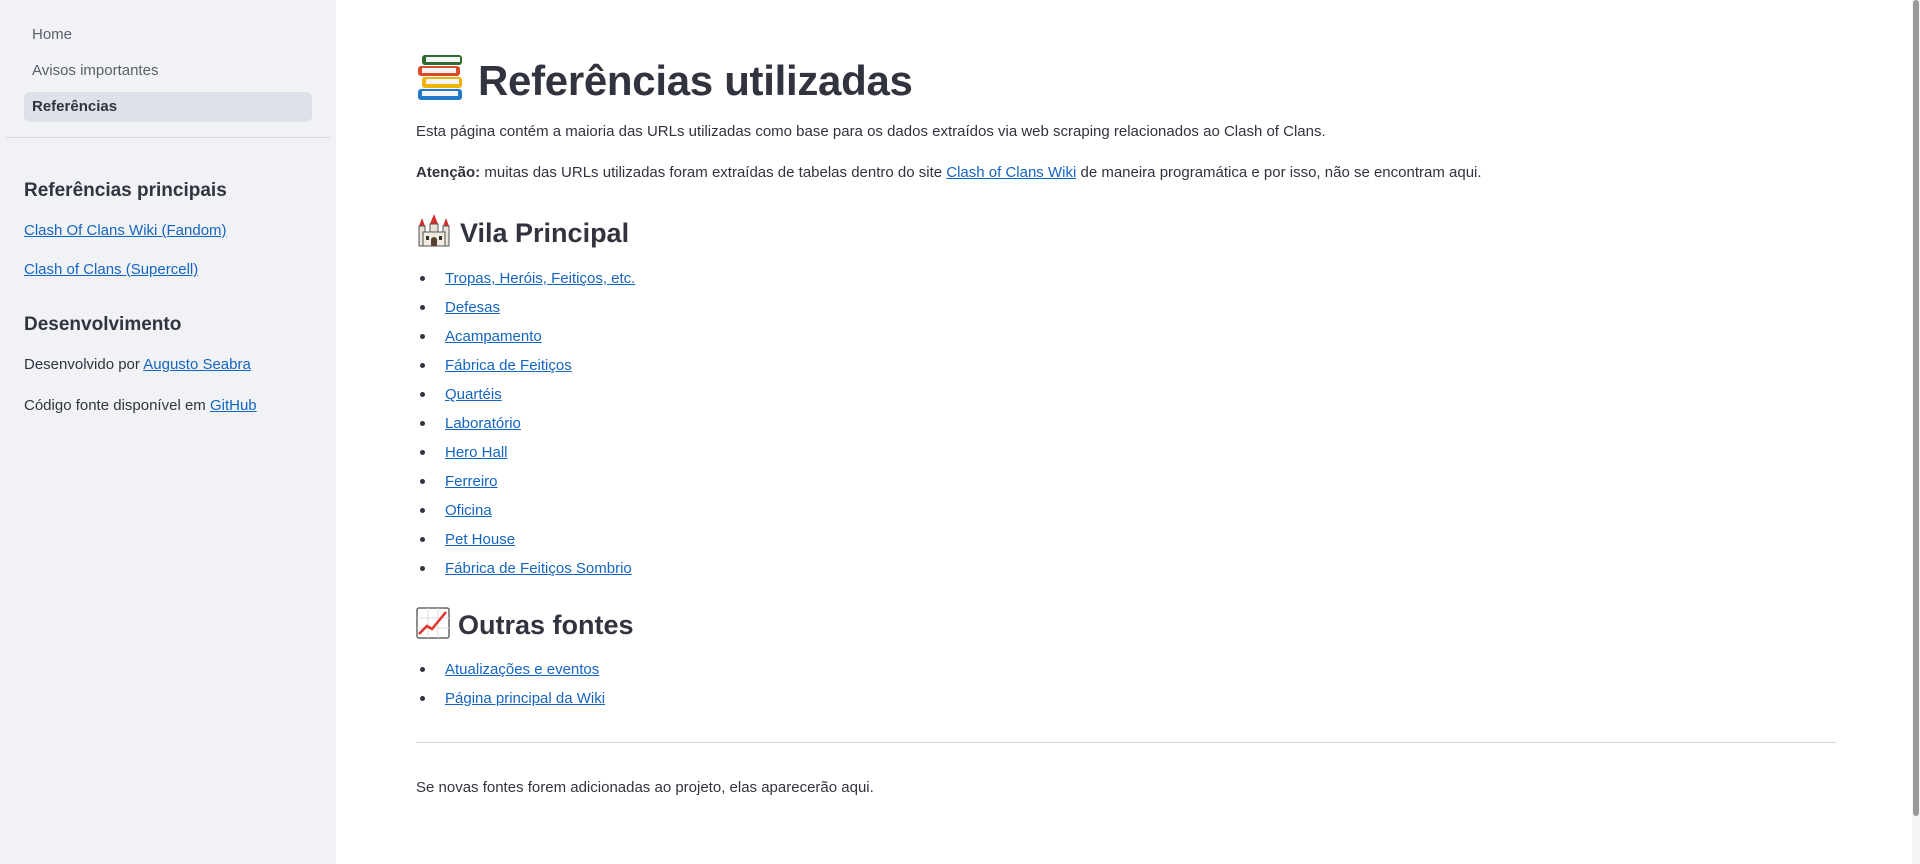 The height and width of the screenshot is (864, 1920). What do you see at coordinates (1126, 702) in the screenshot?
I see `list-item: Página principal da Wiki` at bounding box center [1126, 702].